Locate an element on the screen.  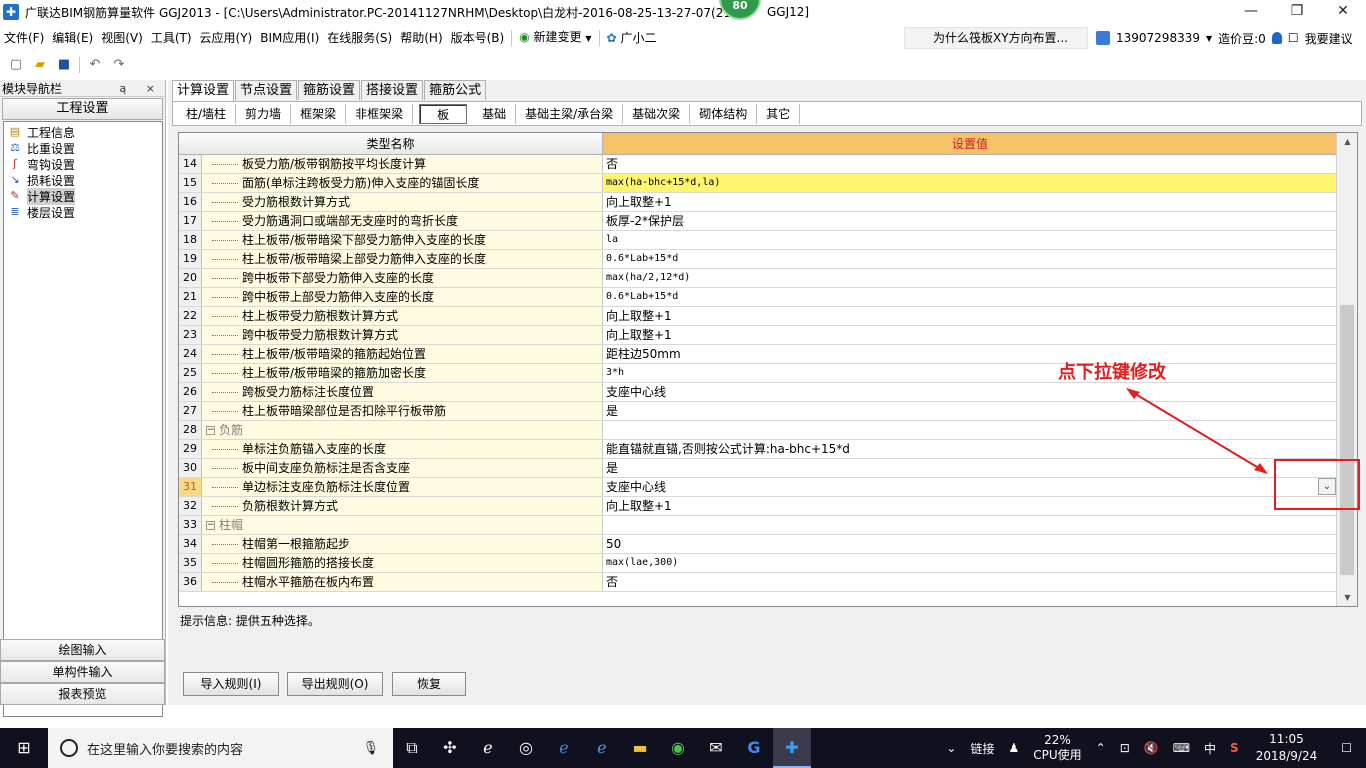
setting-value: 50 is located at coordinates (970, 544).